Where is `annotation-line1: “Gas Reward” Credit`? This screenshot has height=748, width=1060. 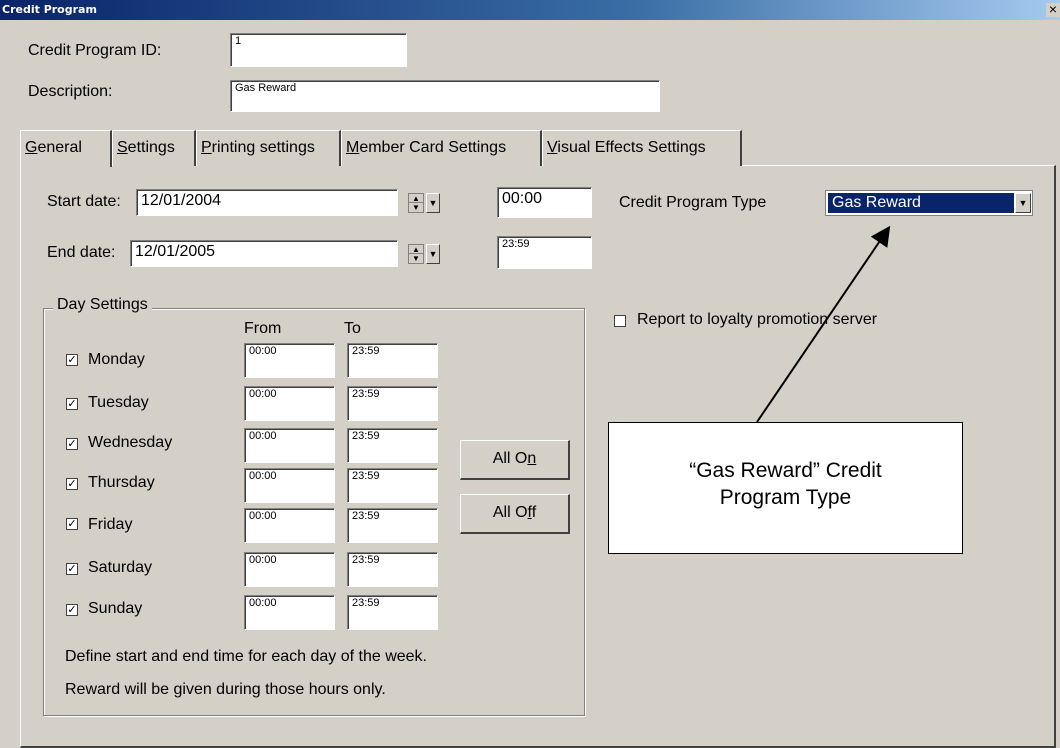
annotation-line1: “Gas Reward” Credit is located at coordinates (785, 470).